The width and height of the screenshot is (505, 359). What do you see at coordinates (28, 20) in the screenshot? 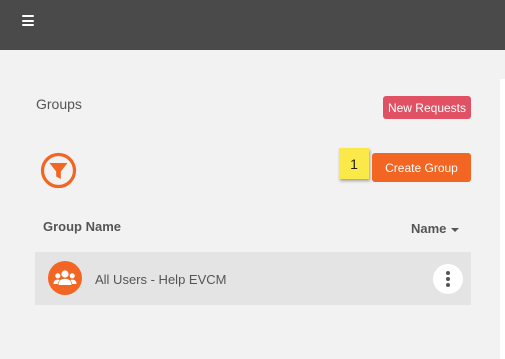
I see `hamburger-menu-icon` at bounding box center [28, 20].